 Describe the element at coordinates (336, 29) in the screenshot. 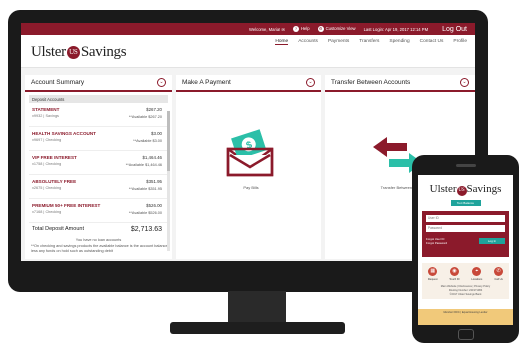

I see `customize-view-link: ⚙ Customize View` at that location.